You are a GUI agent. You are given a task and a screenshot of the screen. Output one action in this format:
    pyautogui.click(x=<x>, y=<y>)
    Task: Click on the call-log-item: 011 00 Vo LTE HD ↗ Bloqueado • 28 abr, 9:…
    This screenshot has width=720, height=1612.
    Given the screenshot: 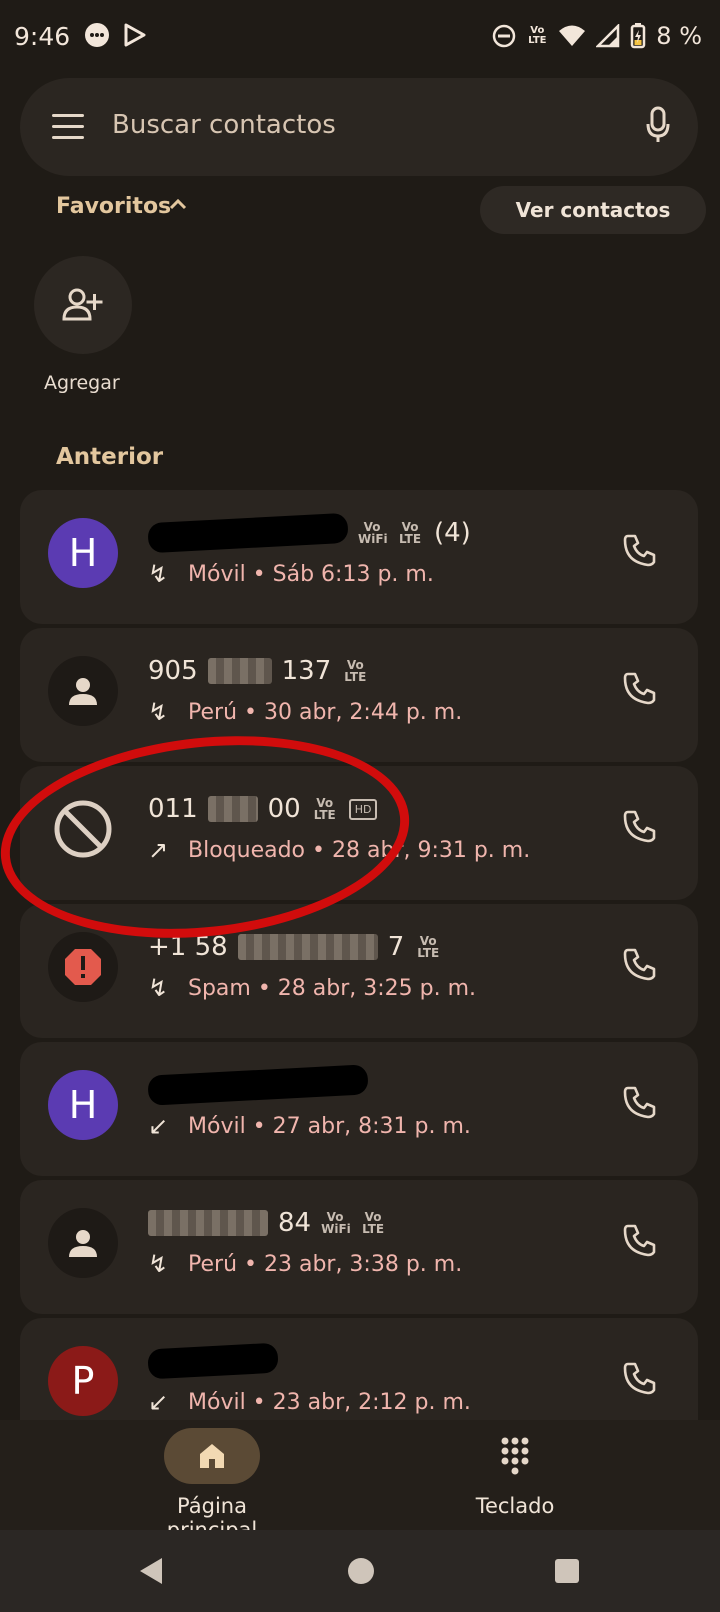 What is the action you would take?
    pyautogui.click(x=359, y=833)
    